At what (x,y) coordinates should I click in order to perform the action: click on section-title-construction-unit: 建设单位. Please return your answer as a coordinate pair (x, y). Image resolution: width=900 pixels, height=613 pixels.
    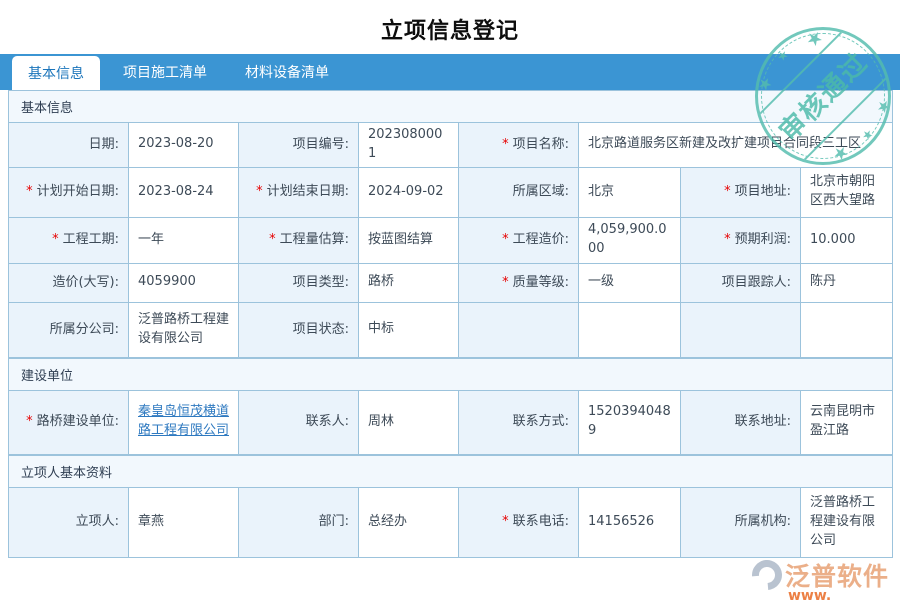
    Looking at the image, I should click on (450, 374).